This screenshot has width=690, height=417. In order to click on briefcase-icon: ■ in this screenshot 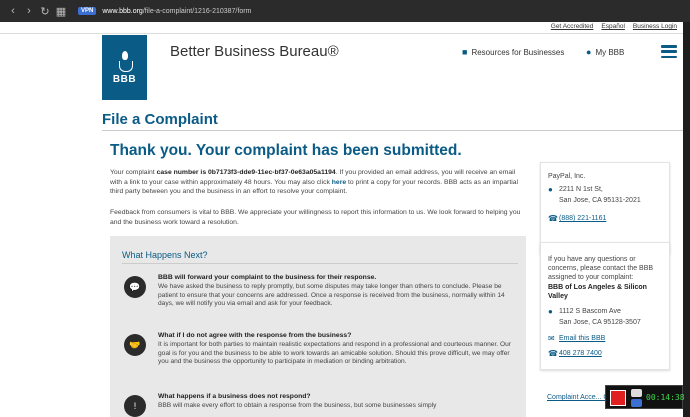, I will do `click(465, 52)`.